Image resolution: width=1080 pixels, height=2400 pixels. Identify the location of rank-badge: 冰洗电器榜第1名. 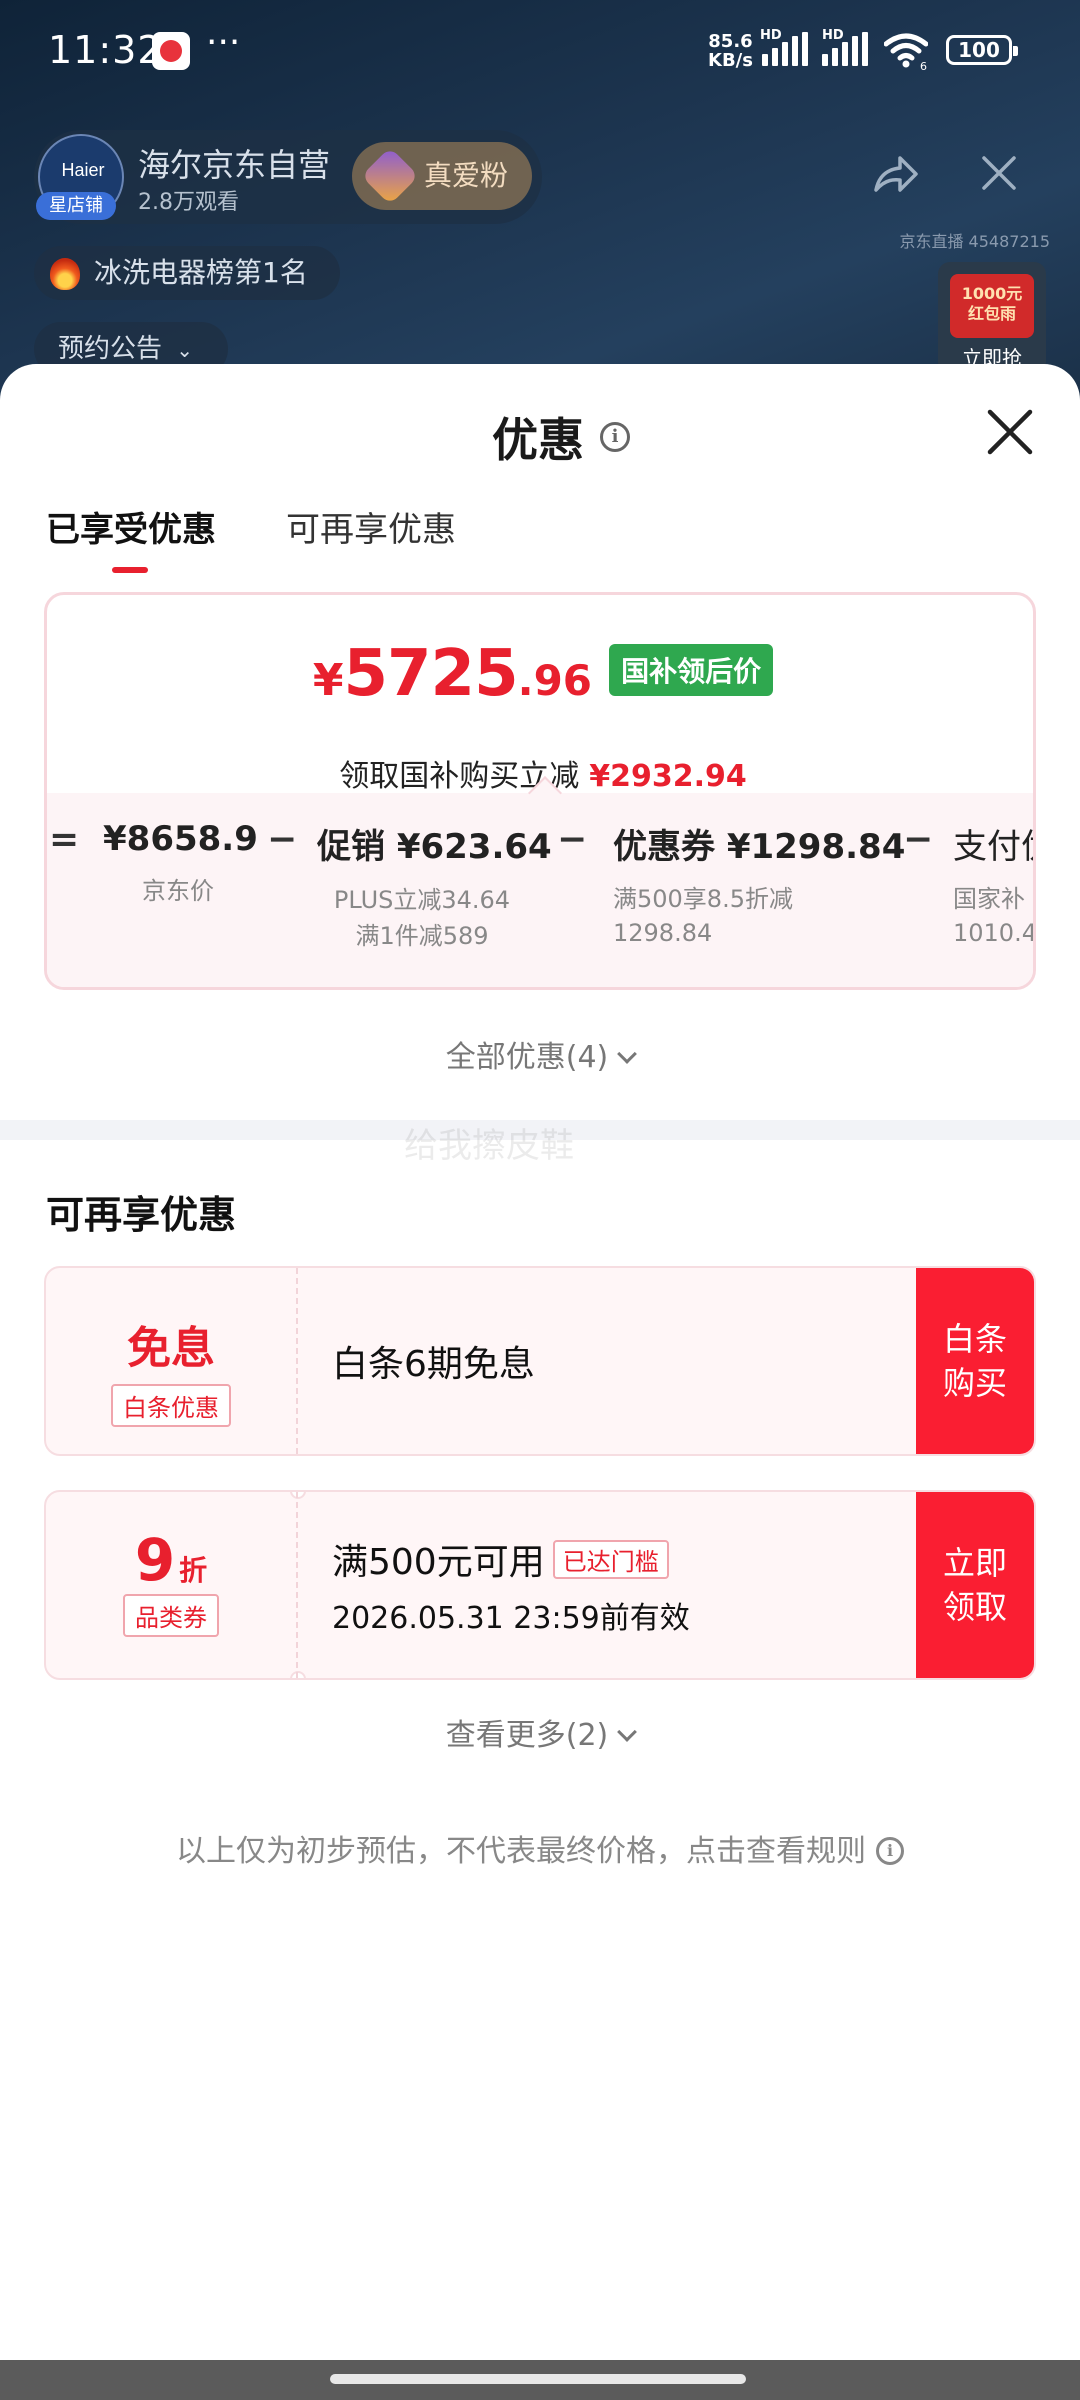
(187, 273).